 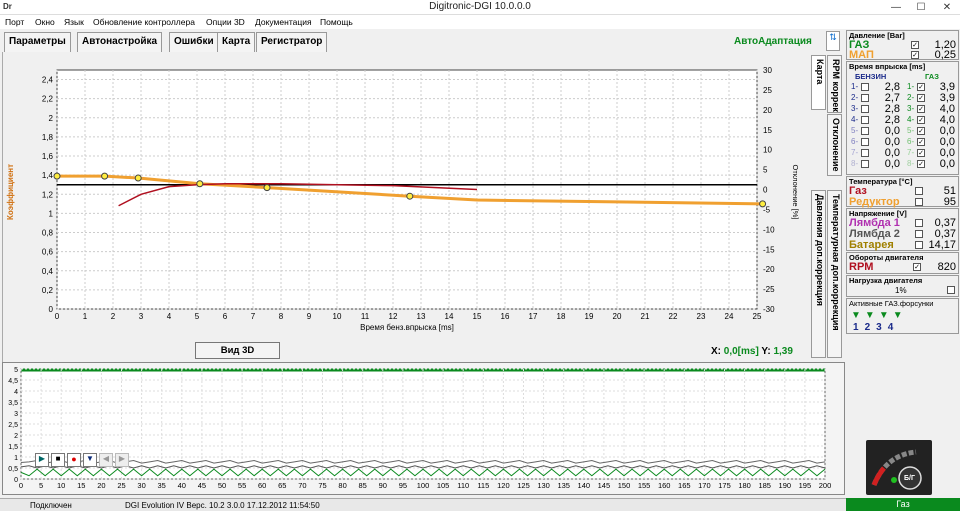 I want to click on play-button: ▶, so click(x=42, y=460).